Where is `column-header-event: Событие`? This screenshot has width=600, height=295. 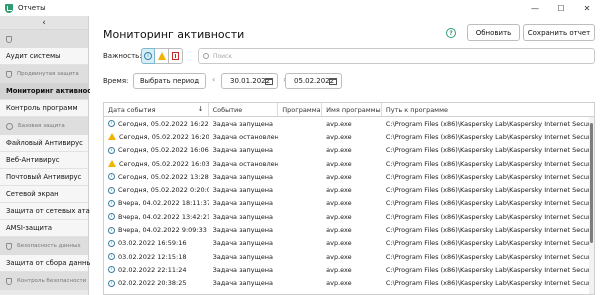 column-header-event: Событие is located at coordinates (244, 109).